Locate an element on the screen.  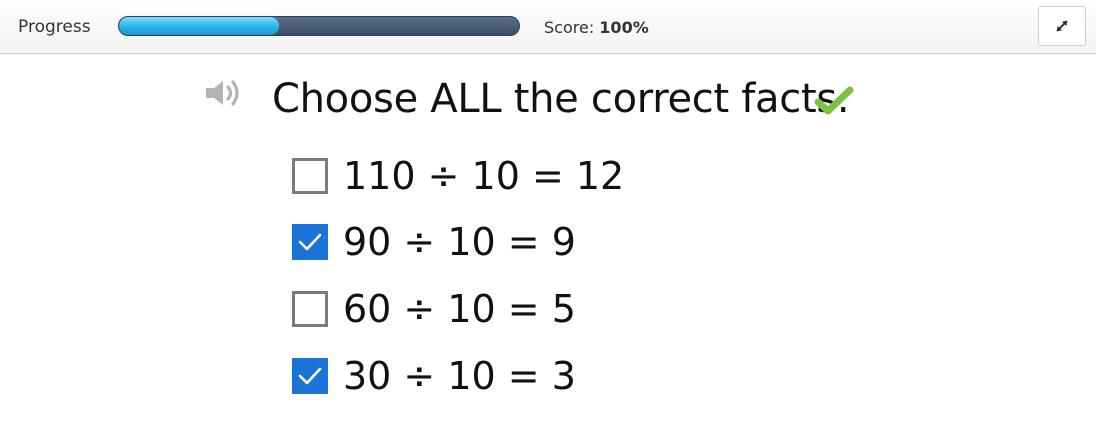
speaker-icon is located at coordinates (222, 93).